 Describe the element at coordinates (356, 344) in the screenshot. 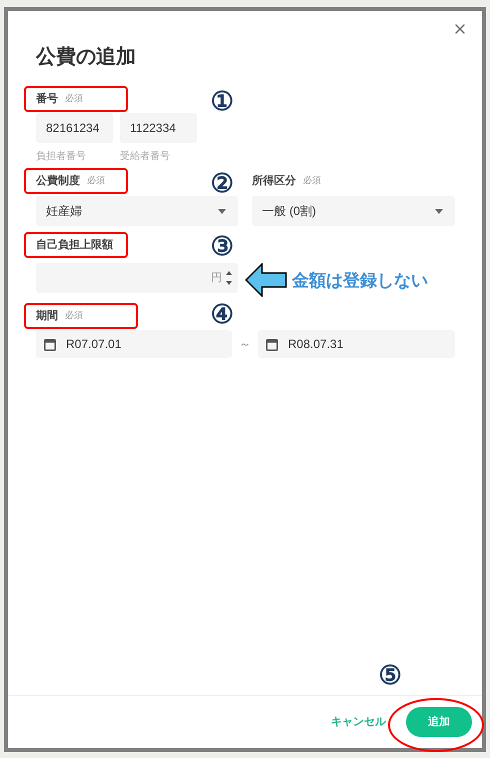

I see `date-field: R08.07.31` at that location.